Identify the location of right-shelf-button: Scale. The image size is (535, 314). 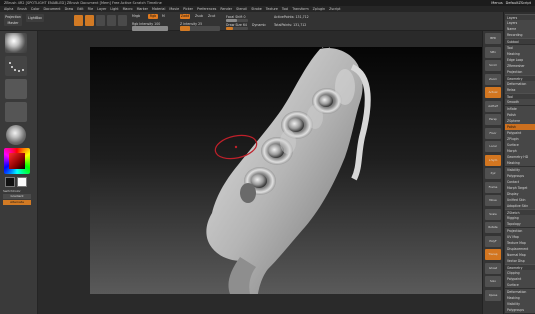
(493, 214).